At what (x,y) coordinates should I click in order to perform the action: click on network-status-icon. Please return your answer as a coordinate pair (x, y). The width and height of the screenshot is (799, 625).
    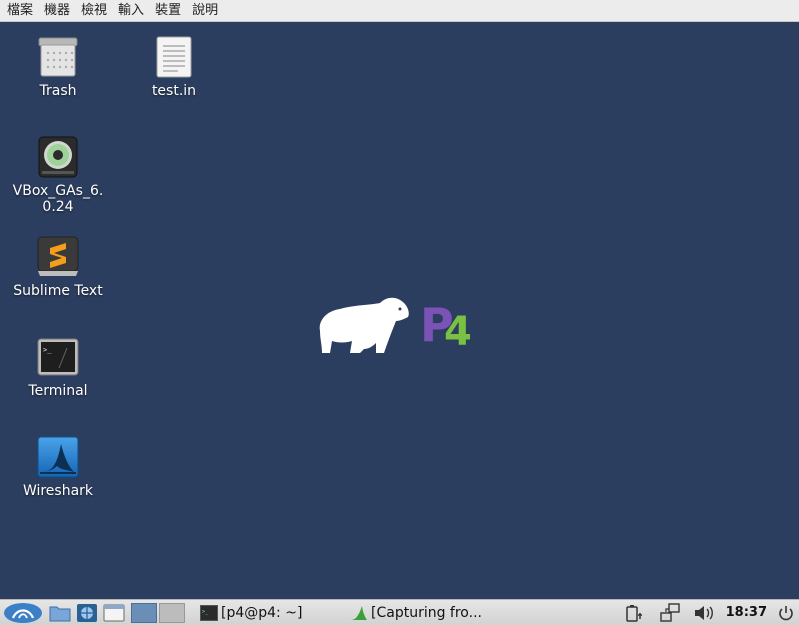
    Looking at the image, I should click on (670, 613).